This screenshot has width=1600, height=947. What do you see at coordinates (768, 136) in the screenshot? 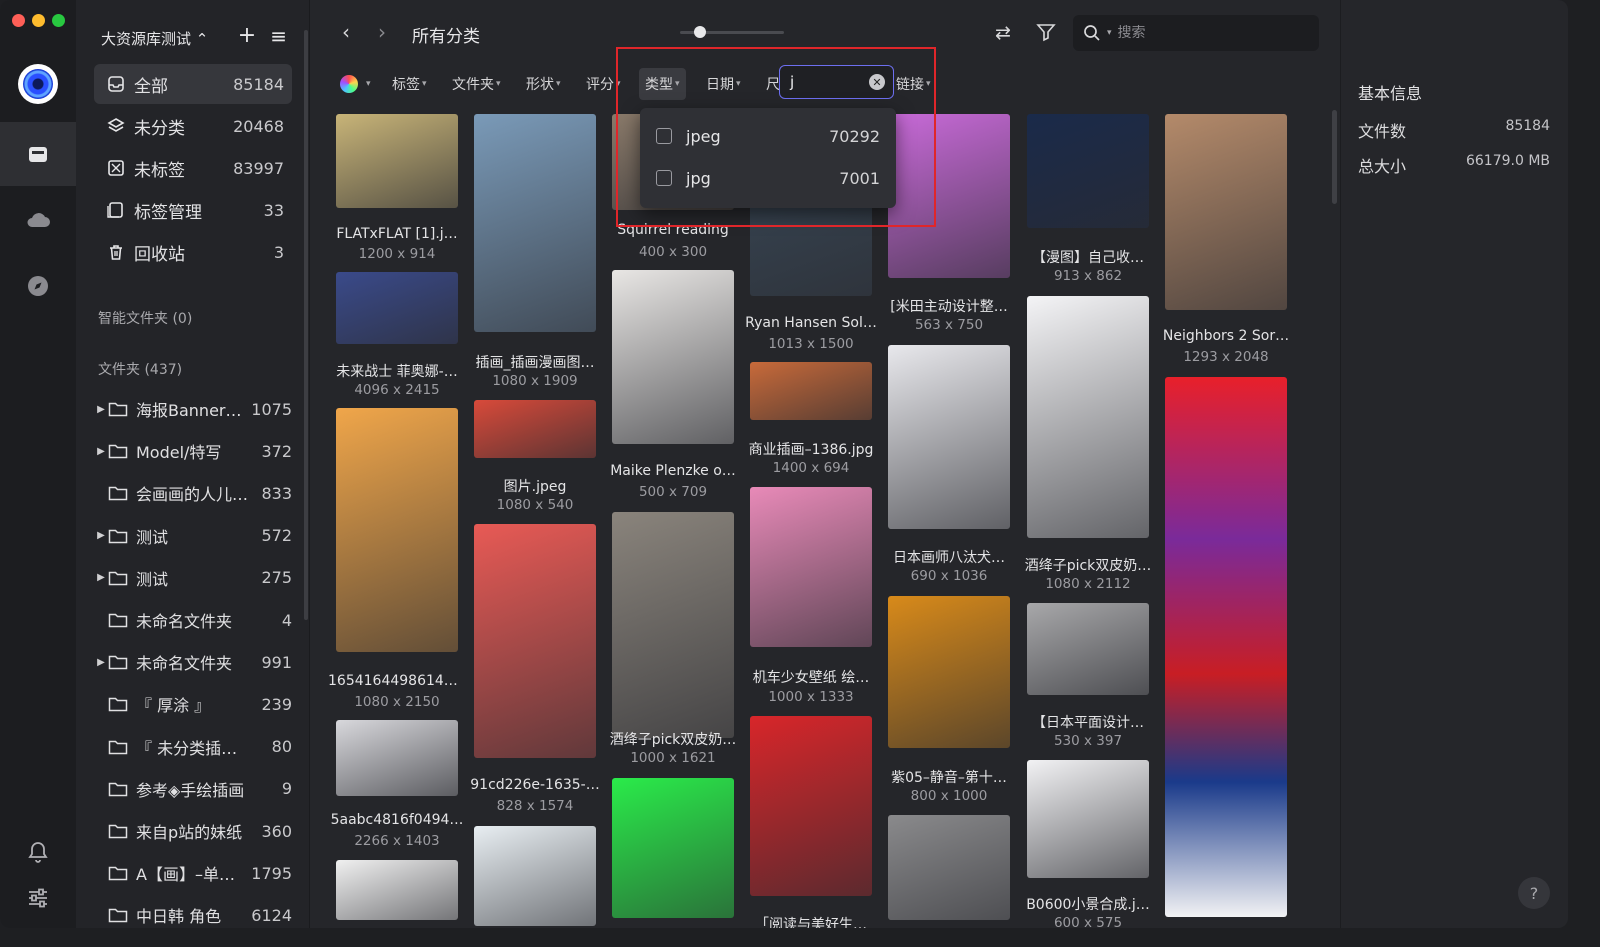
I see `type-option-jpeg: jpeg 70292` at bounding box center [768, 136].